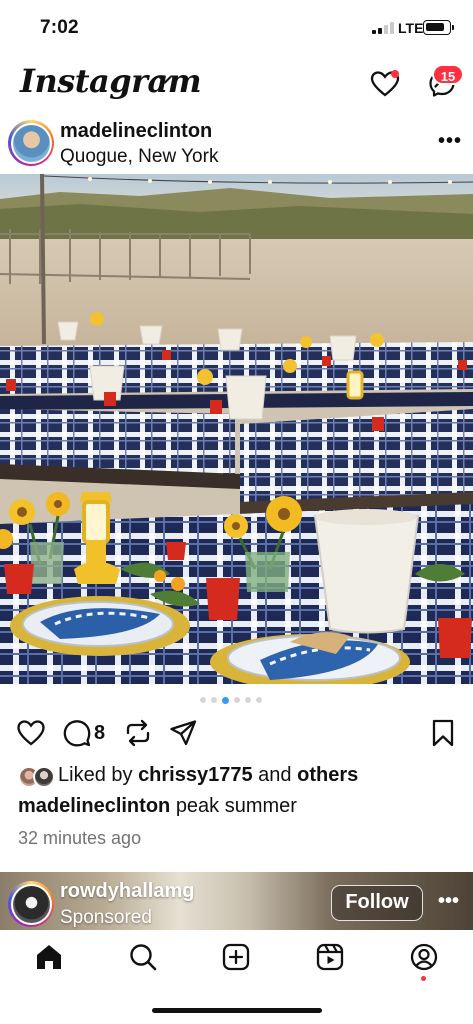  Describe the element at coordinates (330, 957) in the screenshot. I see `reels-icon` at that location.